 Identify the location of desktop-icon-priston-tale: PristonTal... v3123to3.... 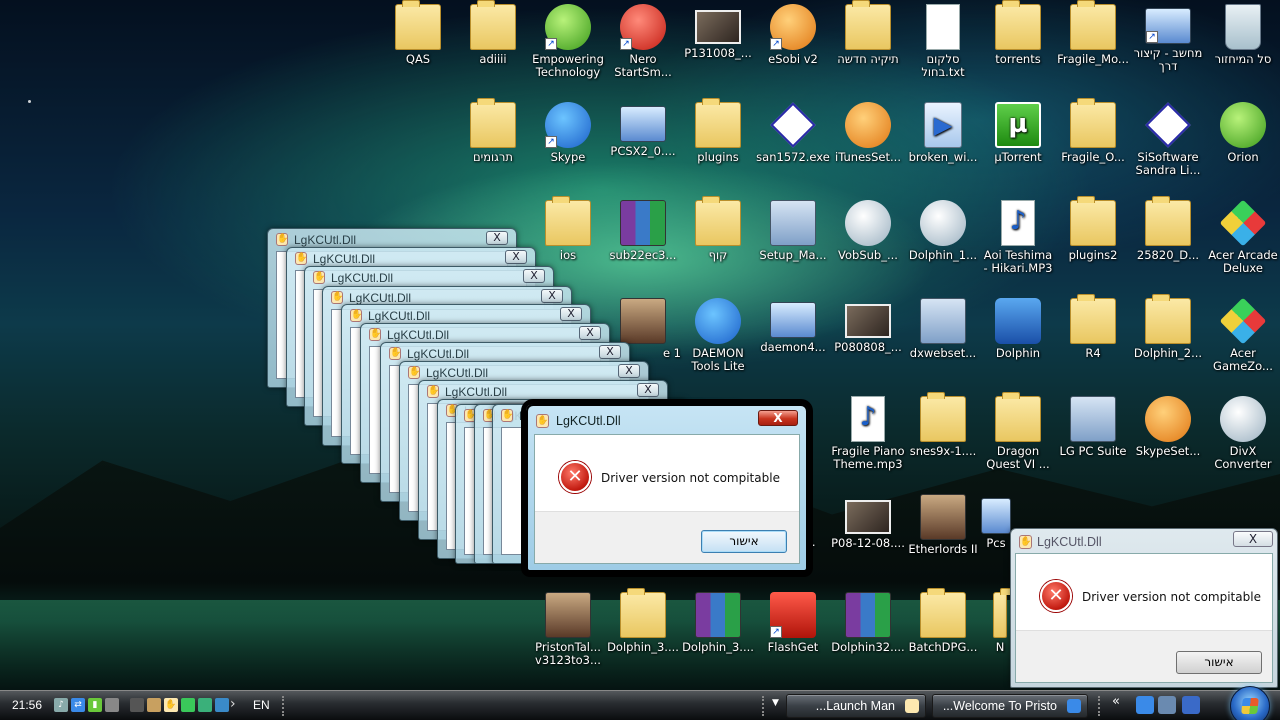
(568, 628).